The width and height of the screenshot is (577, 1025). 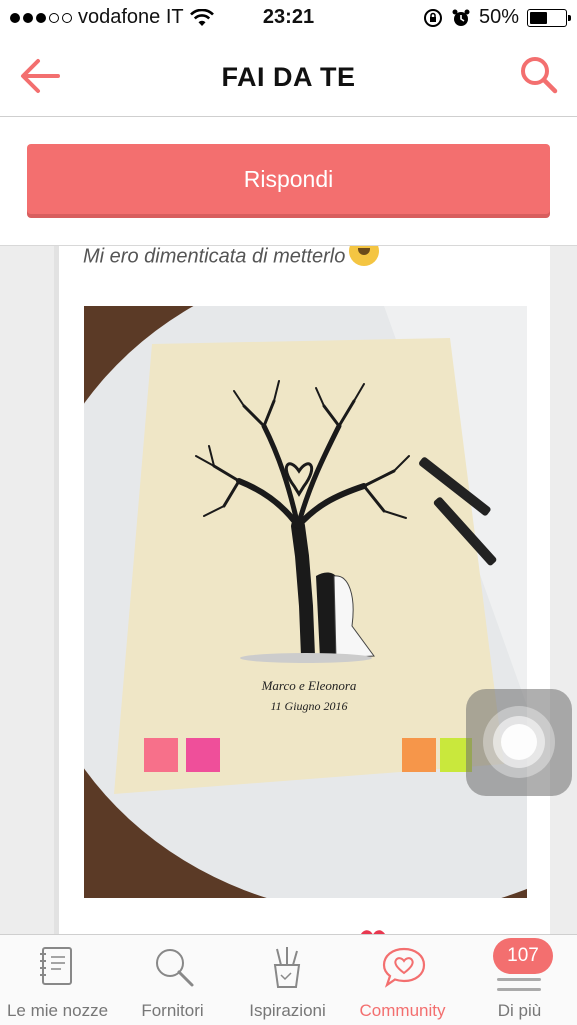 I want to click on status-right: 50%, so click(x=497, y=17).